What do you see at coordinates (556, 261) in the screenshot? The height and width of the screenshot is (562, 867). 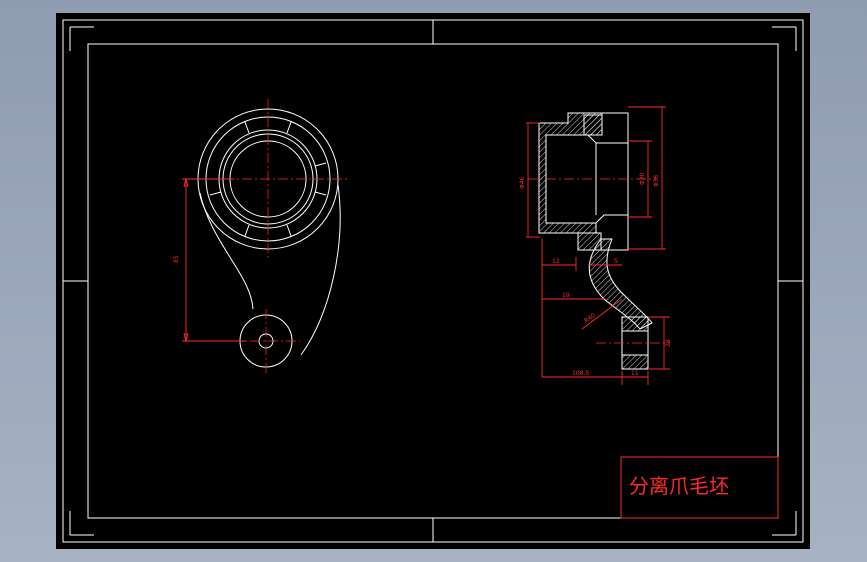 I see `dim-12: 12` at bounding box center [556, 261].